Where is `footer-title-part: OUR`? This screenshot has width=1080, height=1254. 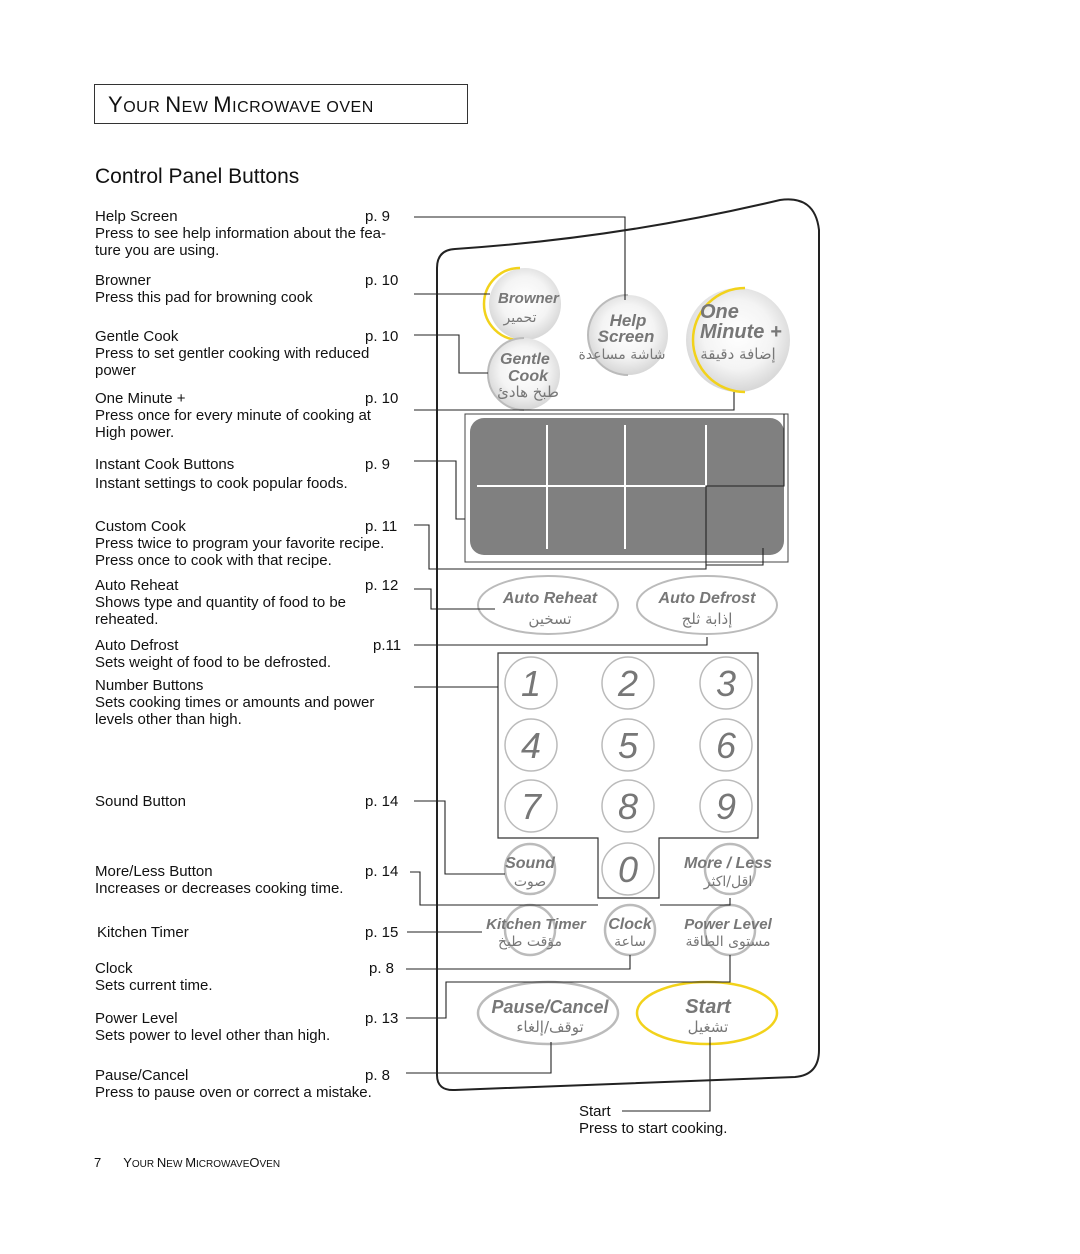 footer-title-part: OUR is located at coordinates (144, 1164).